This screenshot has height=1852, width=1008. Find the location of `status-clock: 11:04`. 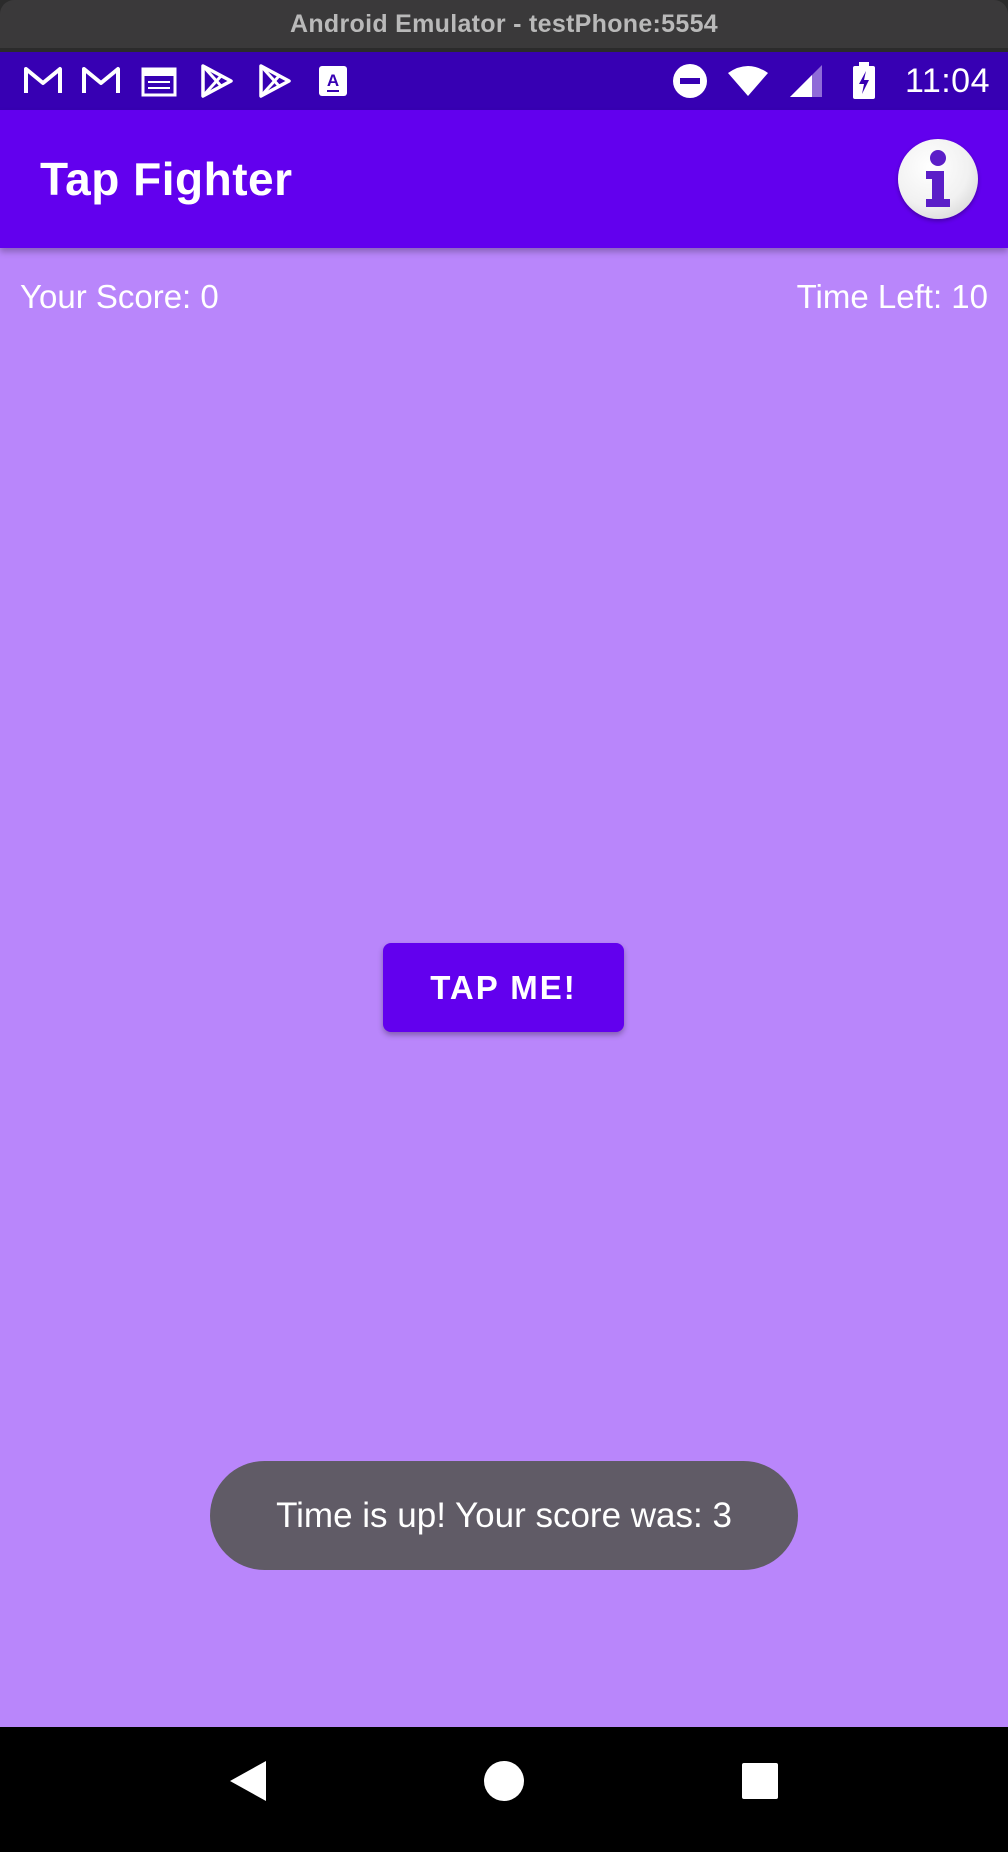

status-clock: 11:04 is located at coordinates (947, 80).